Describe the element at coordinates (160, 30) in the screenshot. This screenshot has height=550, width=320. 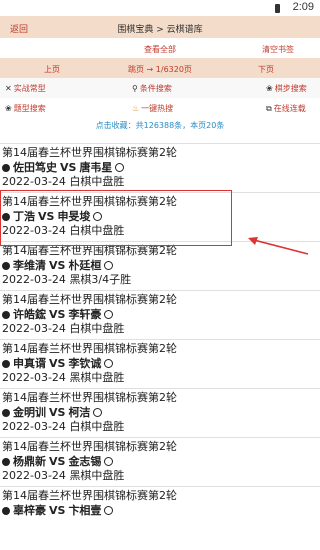
I see `page-title: 围棋宝典 > 云棋谱库` at that location.